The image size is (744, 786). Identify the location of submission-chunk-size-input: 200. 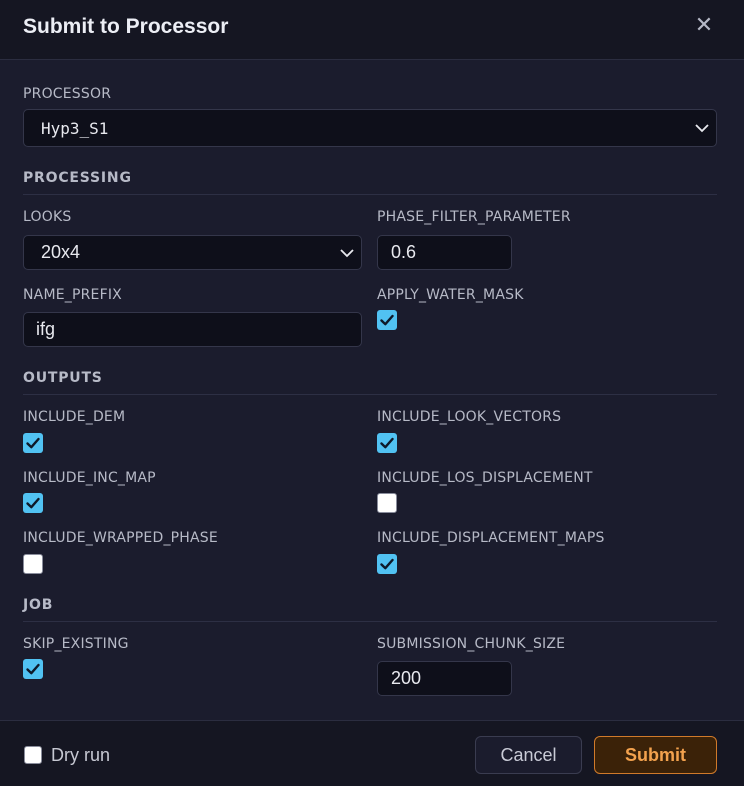
(444, 678).